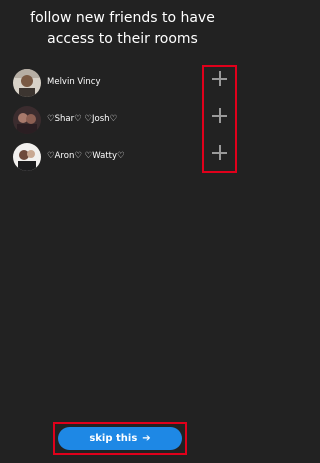 Image resolution: width=320 pixels, height=463 pixels. I want to click on user-row: Melvin Vincy, so click(122, 84).